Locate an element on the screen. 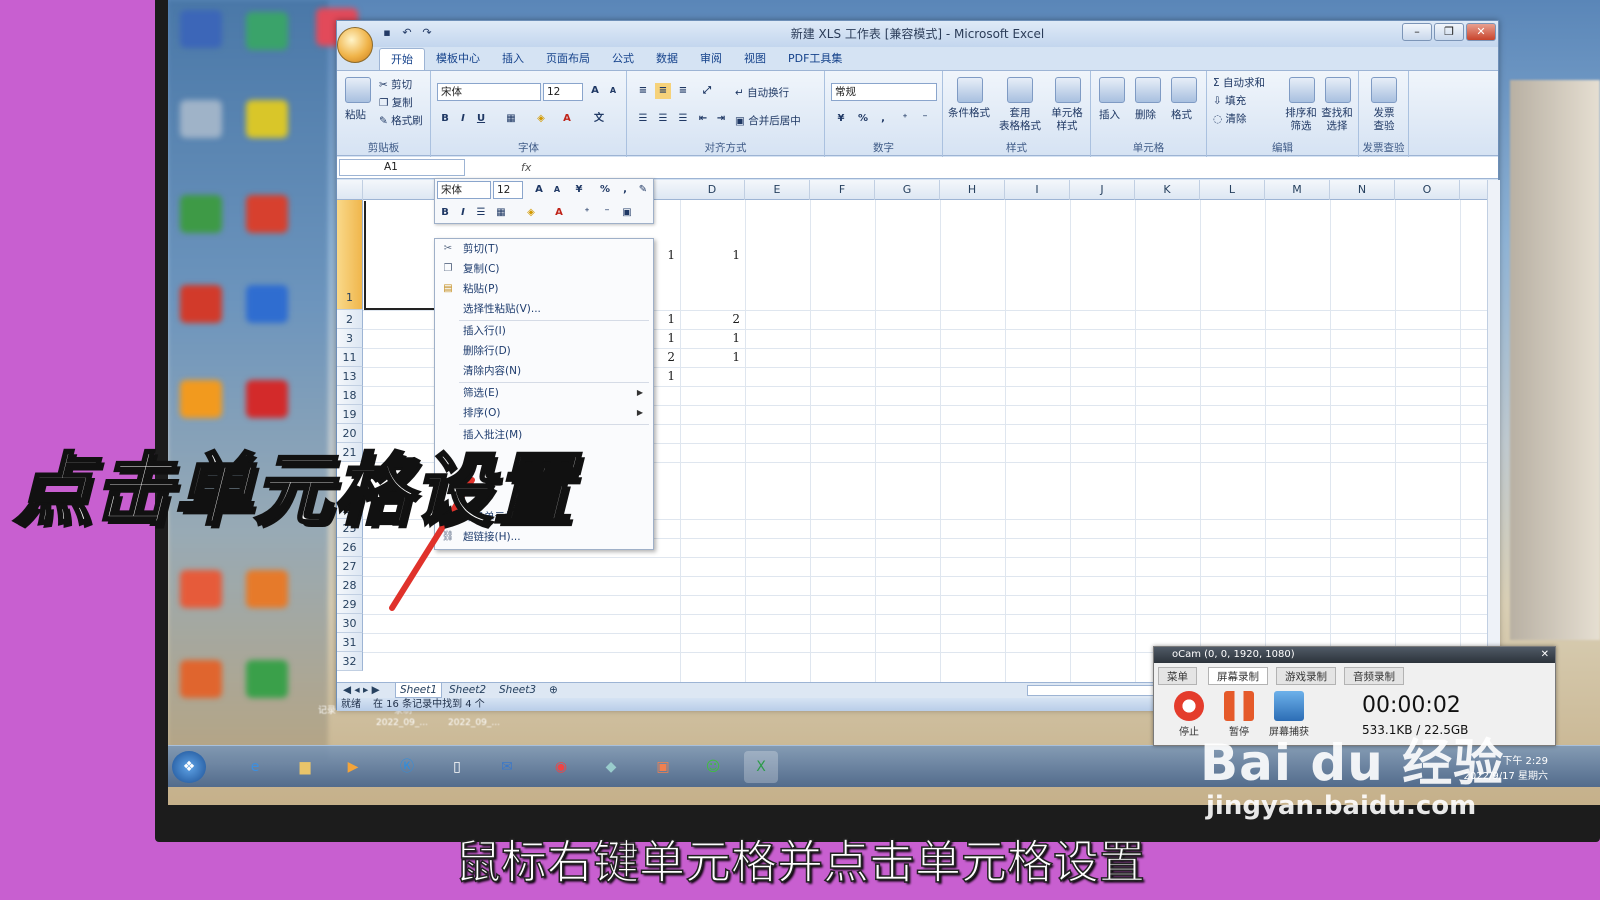  menu-item-sort: 排序(O) ▶ is located at coordinates (544, 413).